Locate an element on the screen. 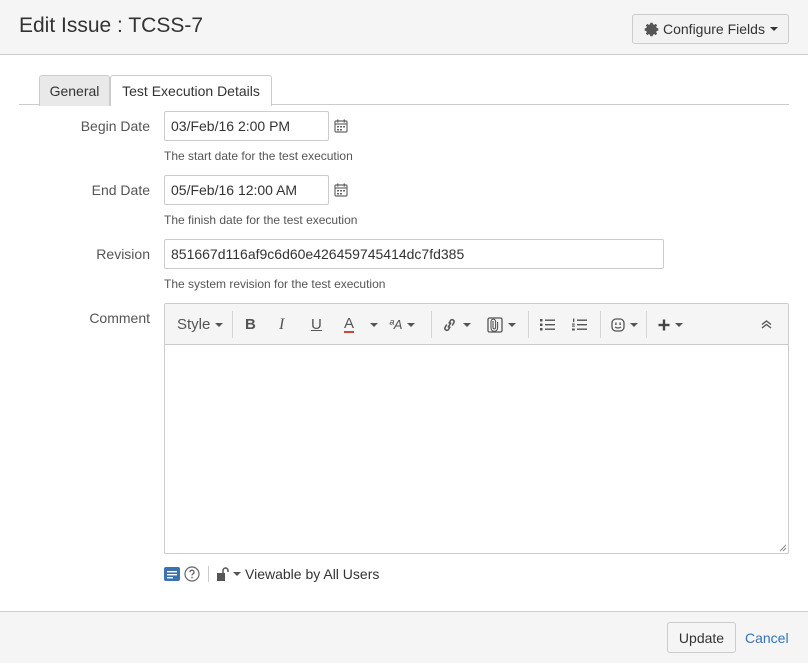  begin-date-input is located at coordinates (246, 126).